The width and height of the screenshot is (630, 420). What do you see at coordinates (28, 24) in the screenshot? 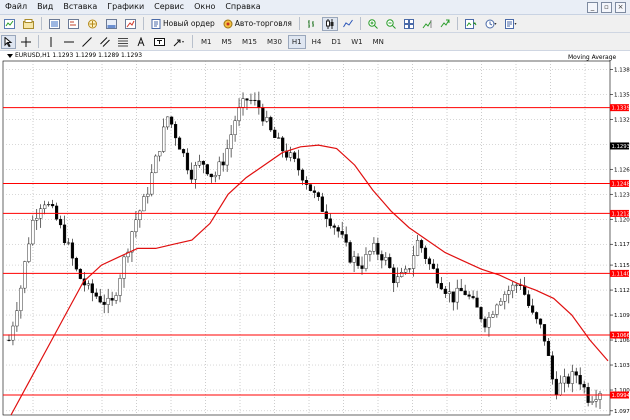
I see `profiles-button` at bounding box center [28, 24].